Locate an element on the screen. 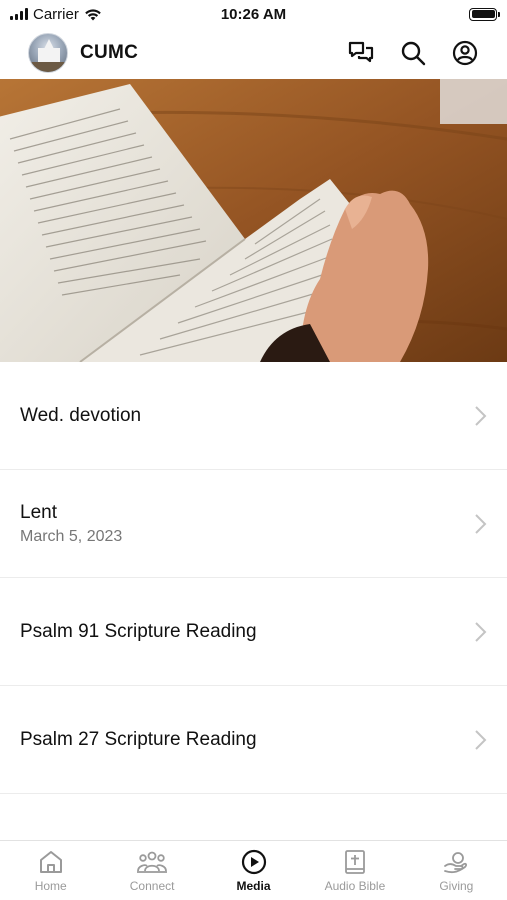 This screenshot has height=900, width=507. list-item-partial is located at coordinates (253, 817).